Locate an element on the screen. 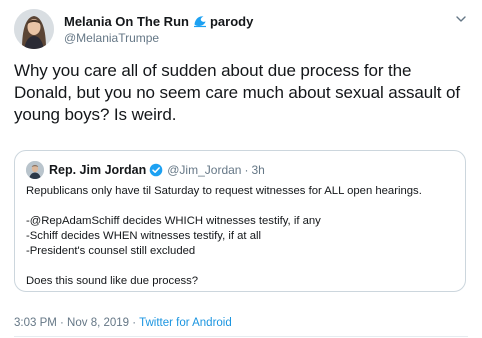  author-name-row: Melania On The Run parody is located at coordinates (158, 21).